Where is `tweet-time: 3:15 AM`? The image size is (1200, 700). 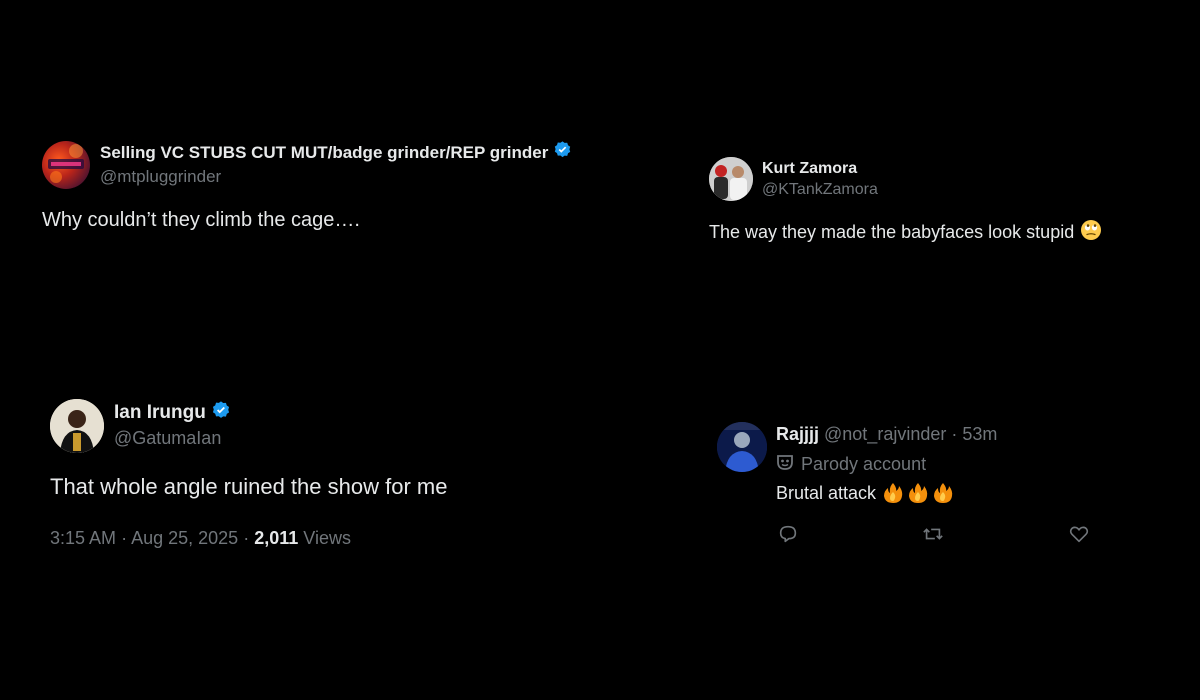
tweet-time: 3:15 AM is located at coordinates (83, 538).